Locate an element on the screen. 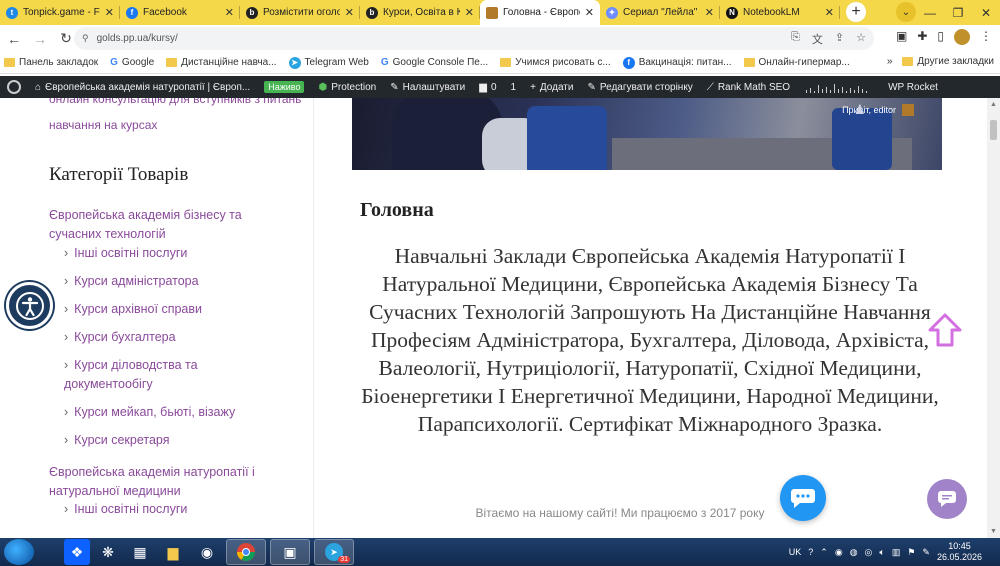  explorer-taskbar-icon: ▆ is located at coordinates (173, 552).